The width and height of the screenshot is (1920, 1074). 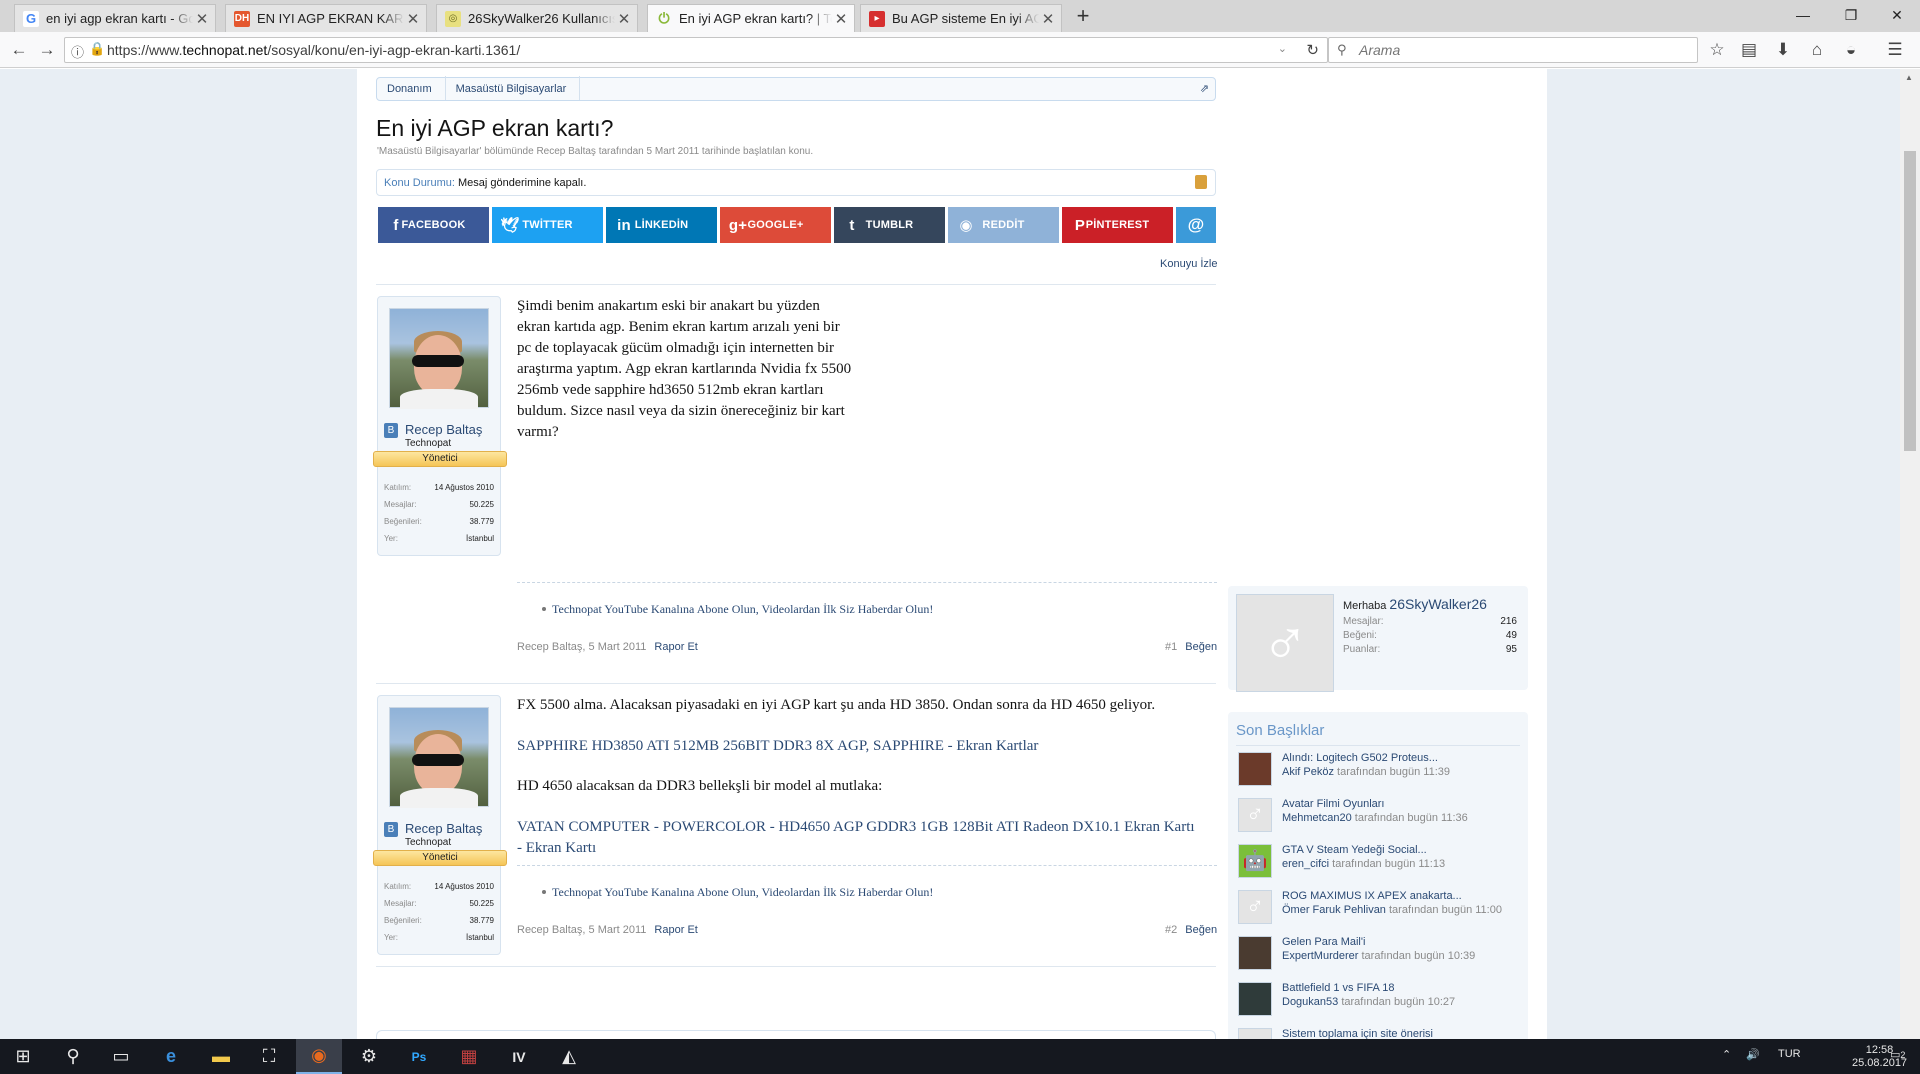 What do you see at coordinates (419, 1056) in the screenshot?
I see `photoshop-icon: Ps` at bounding box center [419, 1056].